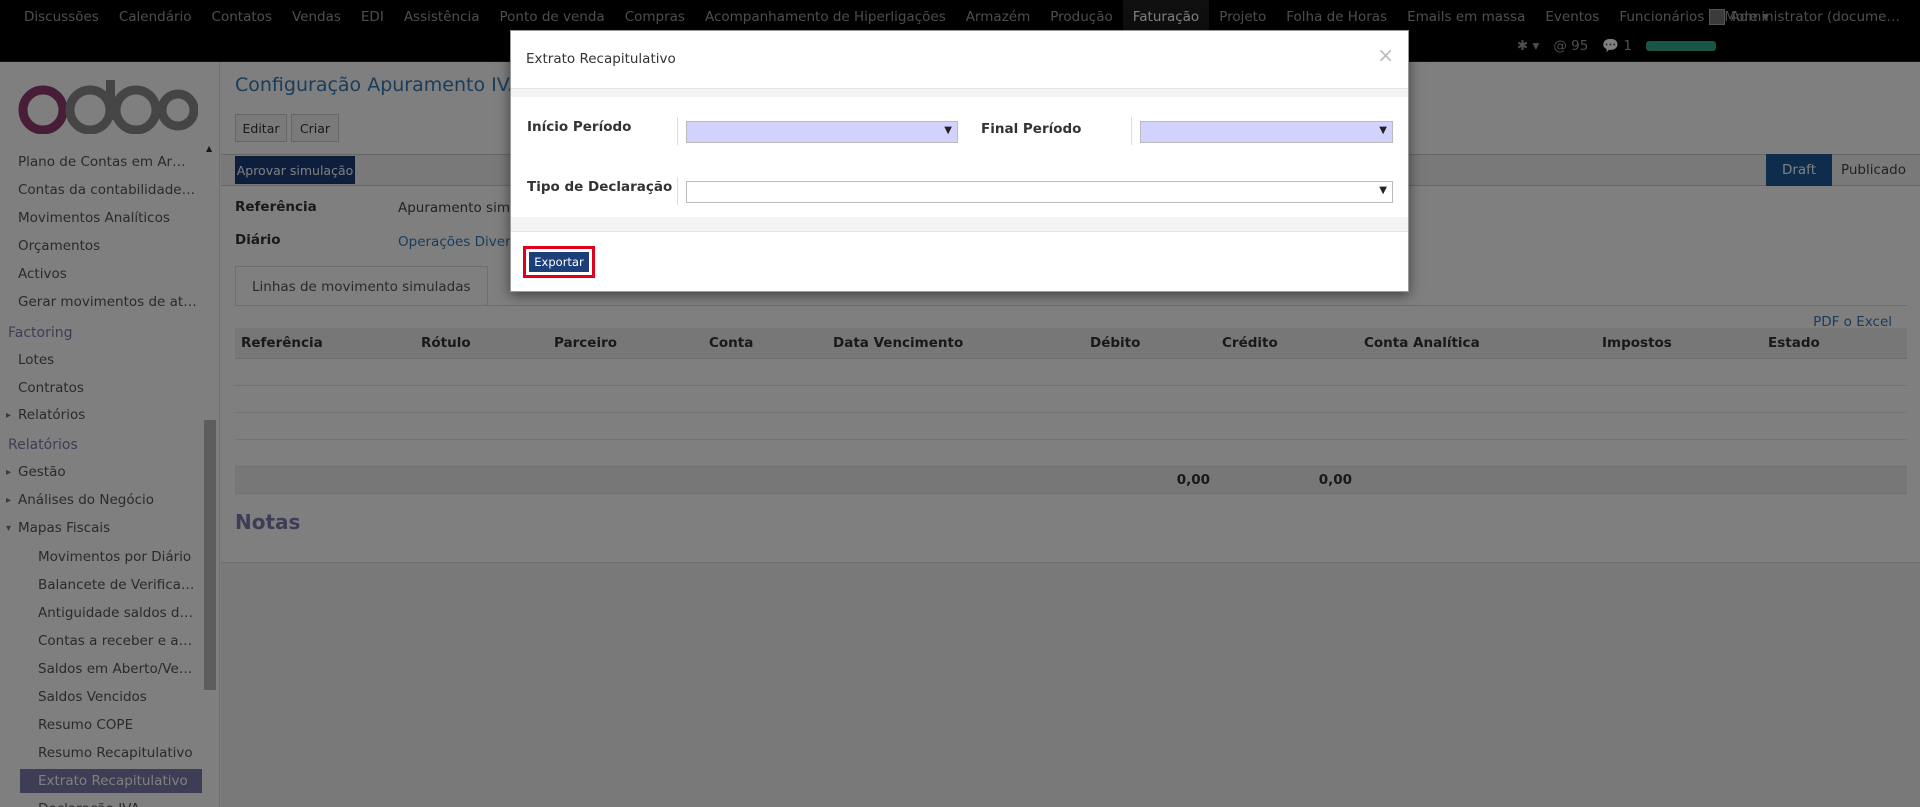  What do you see at coordinates (1385, 55) in the screenshot?
I see `close-icon: ×` at bounding box center [1385, 55].